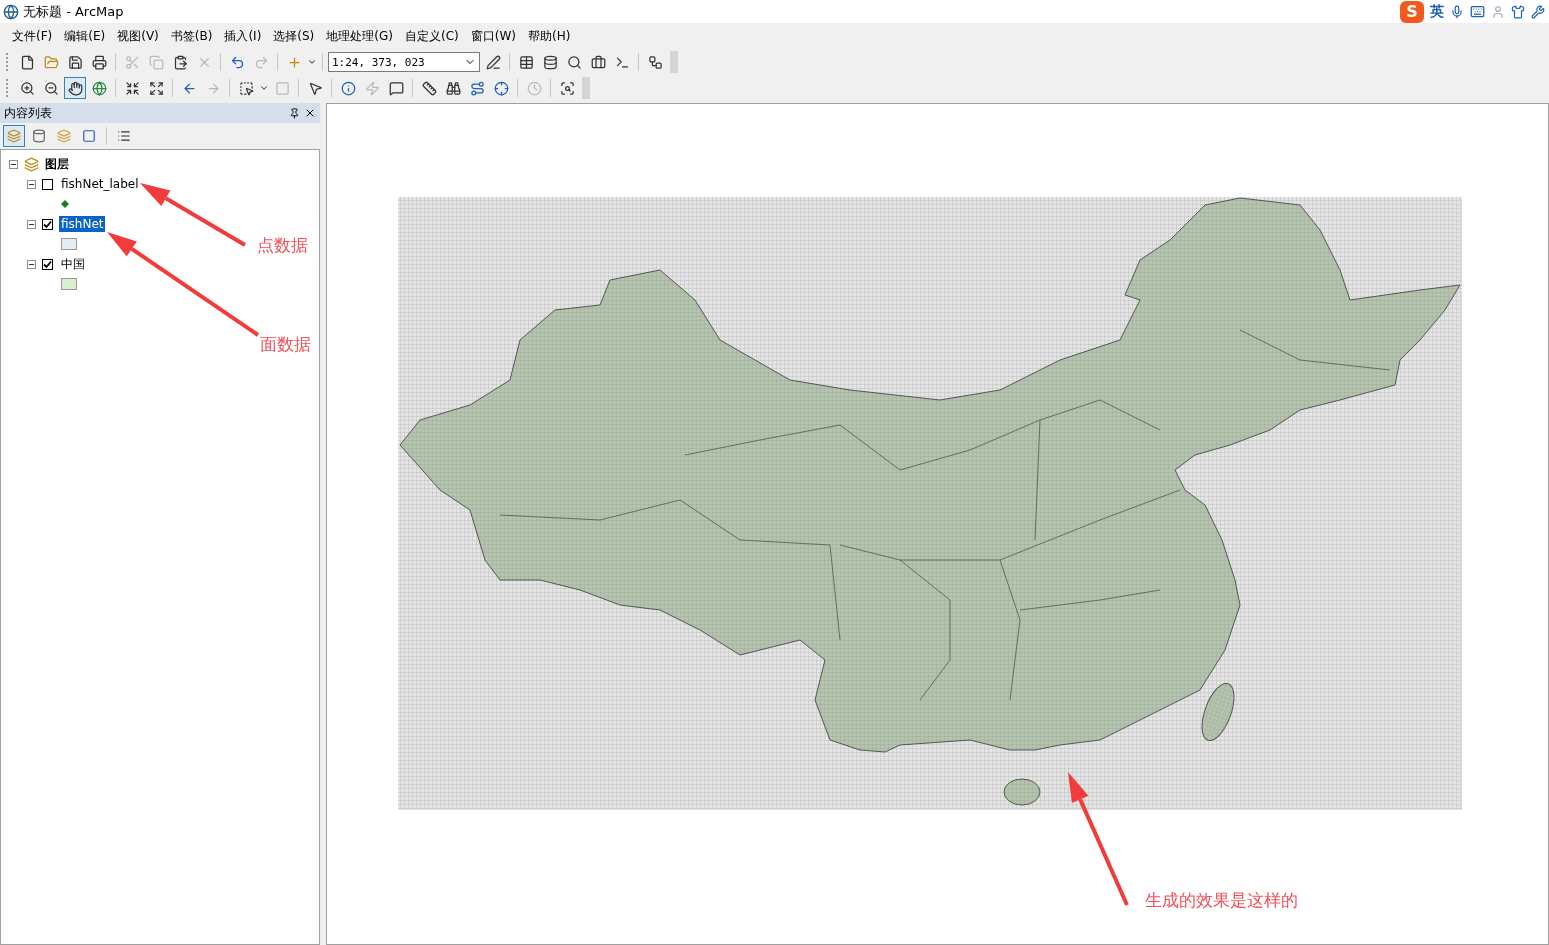  What do you see at coordinates (294, 62) in the screenshot?
I see `add-data-icon` at bounding box center [294, 62].